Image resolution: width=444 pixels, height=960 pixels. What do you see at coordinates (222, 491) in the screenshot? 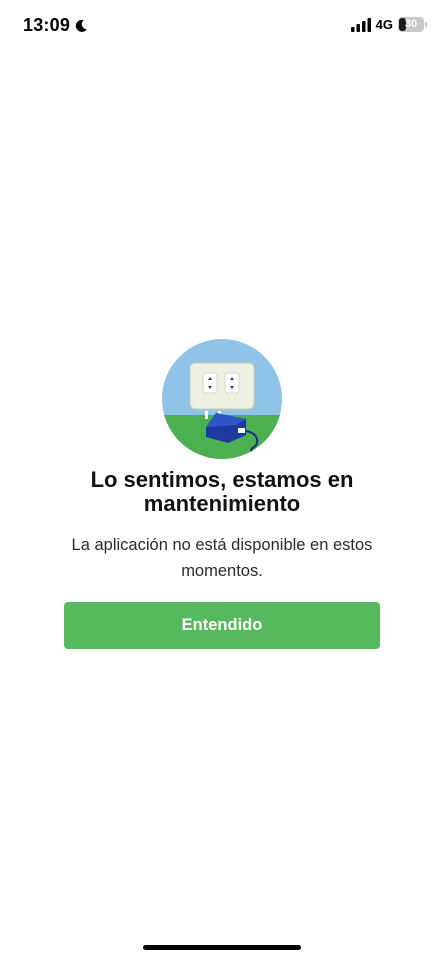
I see `page-title: Lo sentimos, estamos en mantenimiento` at bounding box center [222, 491].